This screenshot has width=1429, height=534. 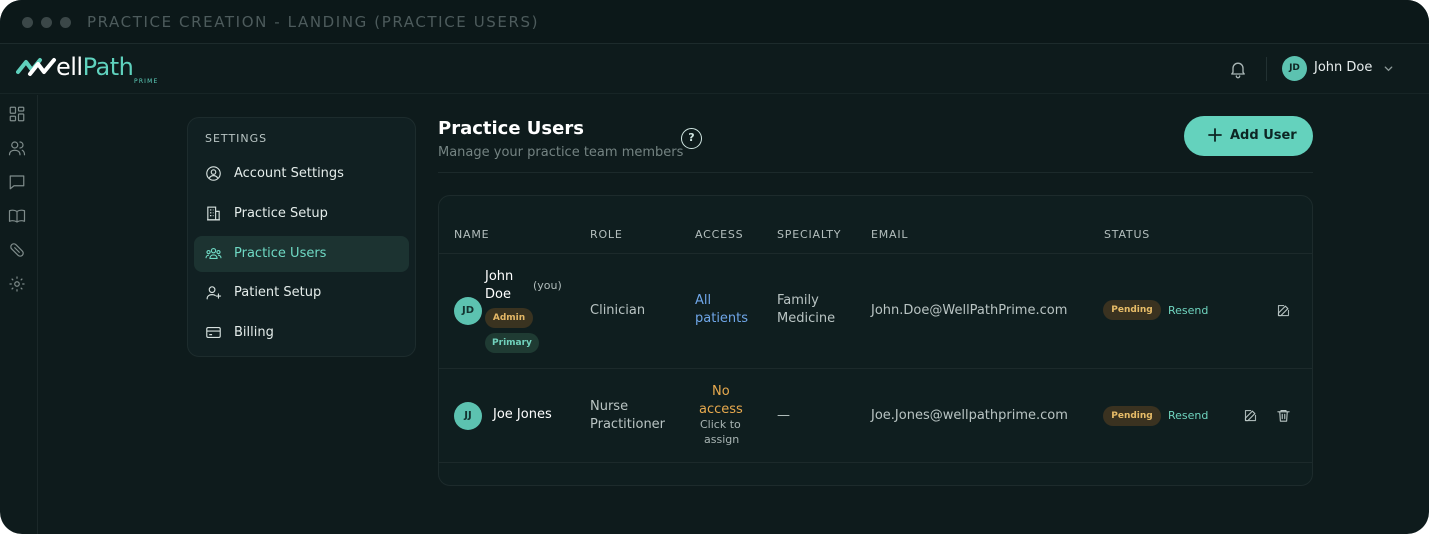 I want to click on window-close-dot, so click(x=27, y=22).